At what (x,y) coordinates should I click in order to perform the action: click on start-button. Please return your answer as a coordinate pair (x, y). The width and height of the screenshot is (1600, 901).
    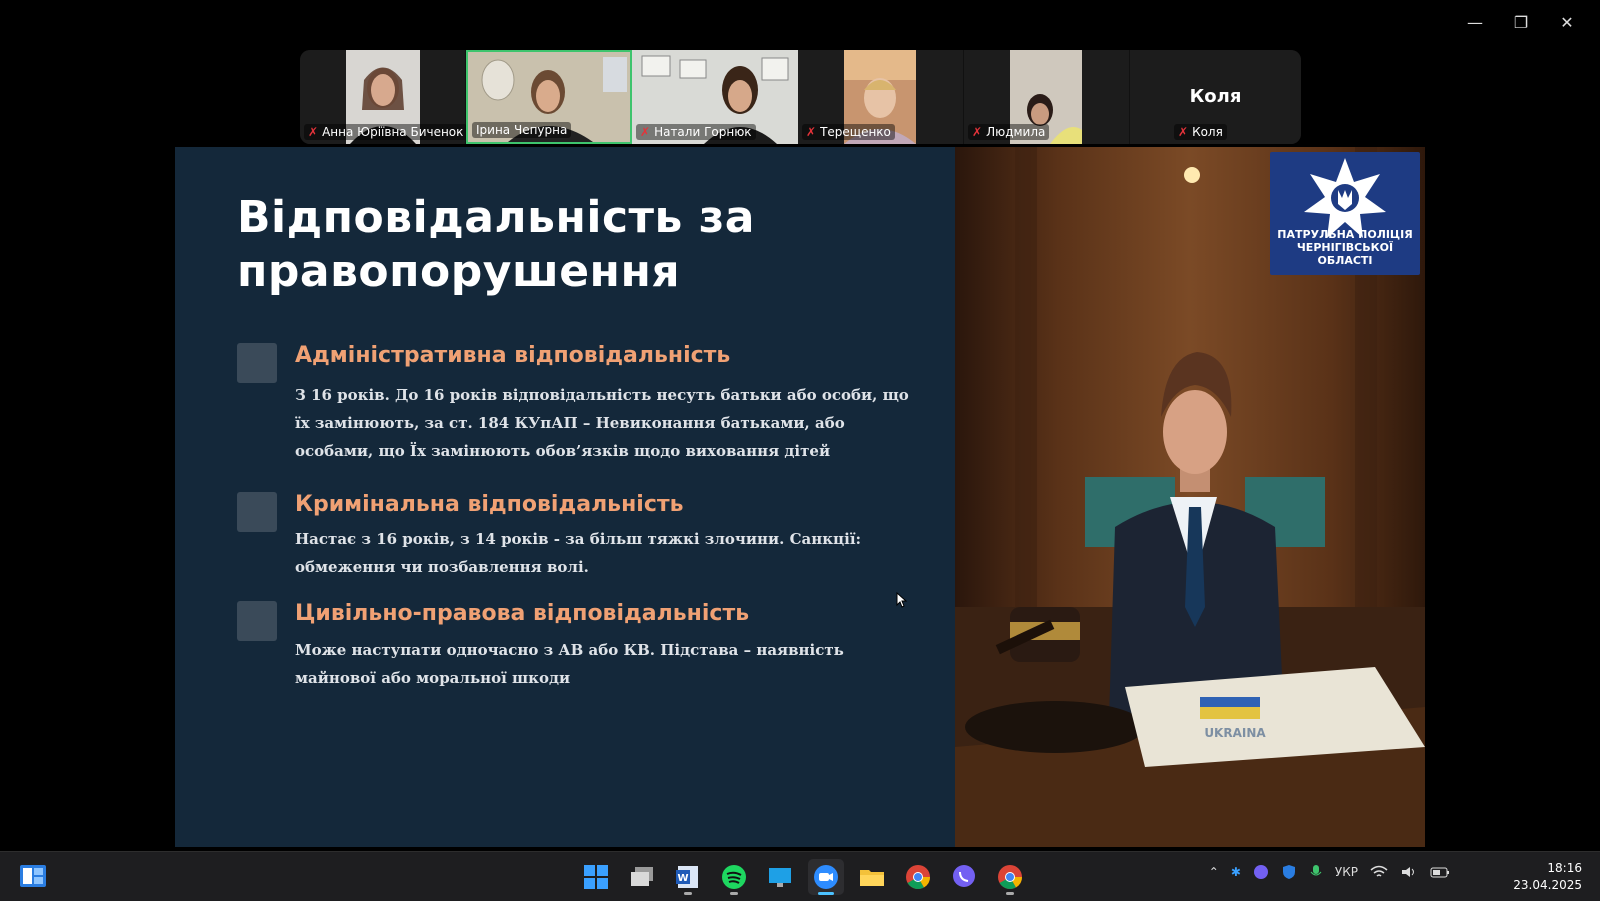
    Looking at the image, I should click on (596, 877).